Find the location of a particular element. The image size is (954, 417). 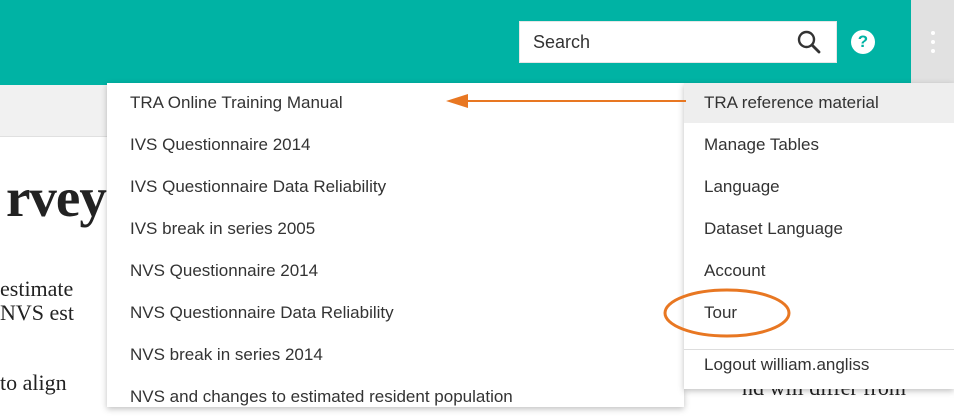

submenu-item-ivs-questionnaire-2014: IVS Questionnaire 2014 is located at coordinates (220, 145).